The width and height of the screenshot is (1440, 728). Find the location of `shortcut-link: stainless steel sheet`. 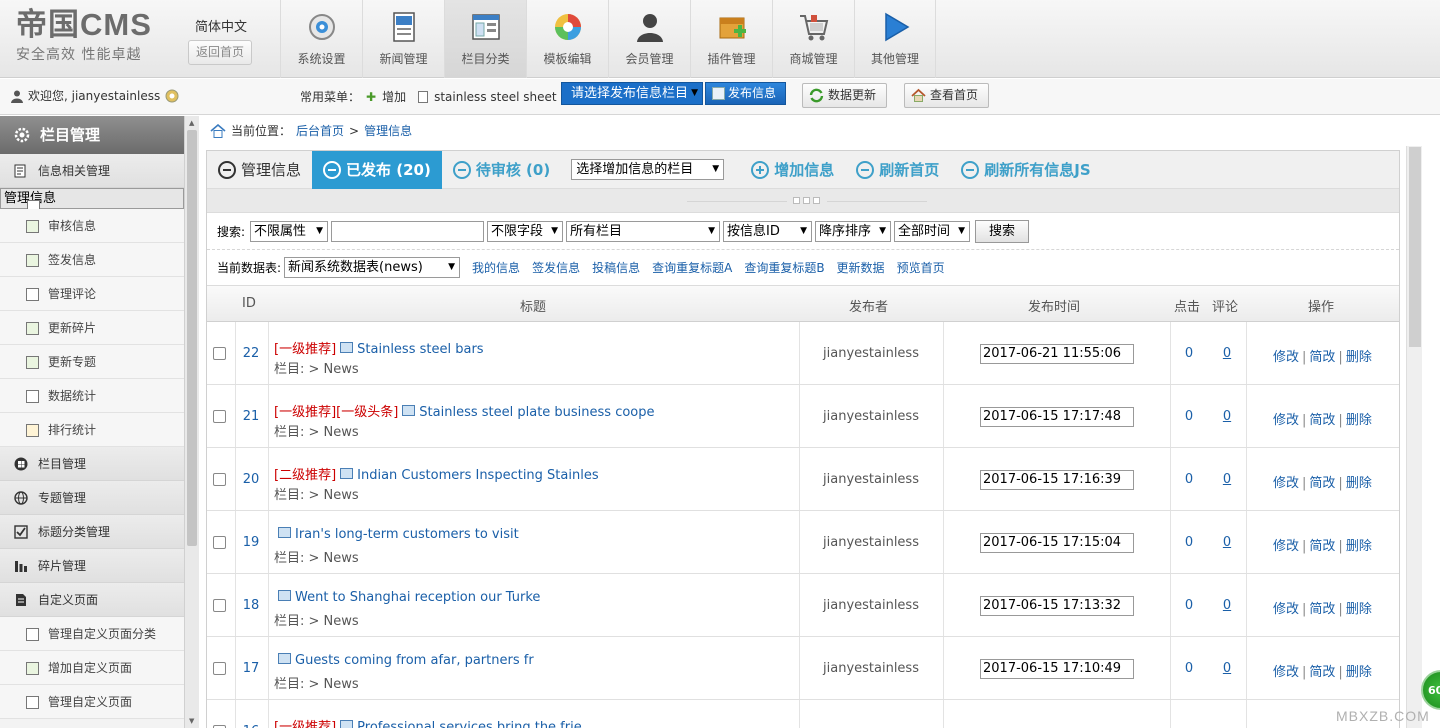

shortcut-link: stainless steel sheet is located at coordinates (495, 97).